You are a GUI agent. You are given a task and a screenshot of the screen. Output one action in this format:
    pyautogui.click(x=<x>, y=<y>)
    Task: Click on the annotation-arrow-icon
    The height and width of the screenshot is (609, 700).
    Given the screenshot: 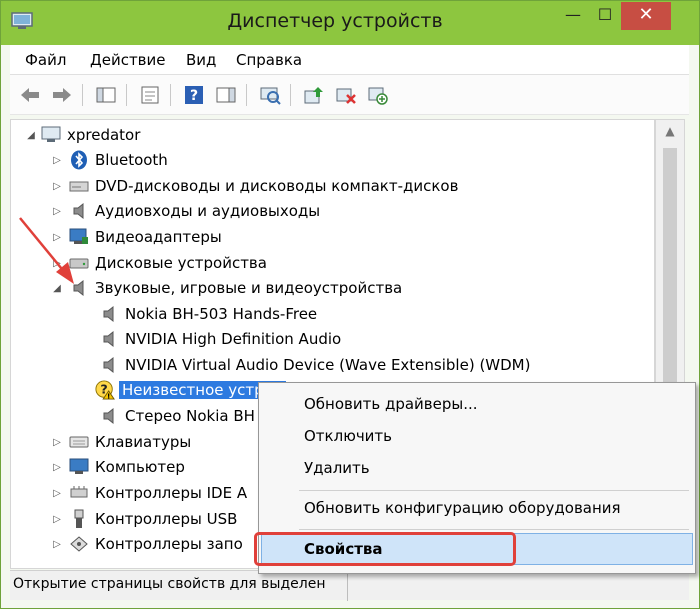 What is the action you would take?
    pyautogui.click(x=46, y=250)
    